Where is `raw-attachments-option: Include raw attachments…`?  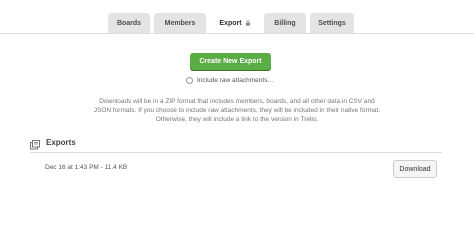 raw-attachments-option: Include raw attachments… is located at coordinates (230, 80).